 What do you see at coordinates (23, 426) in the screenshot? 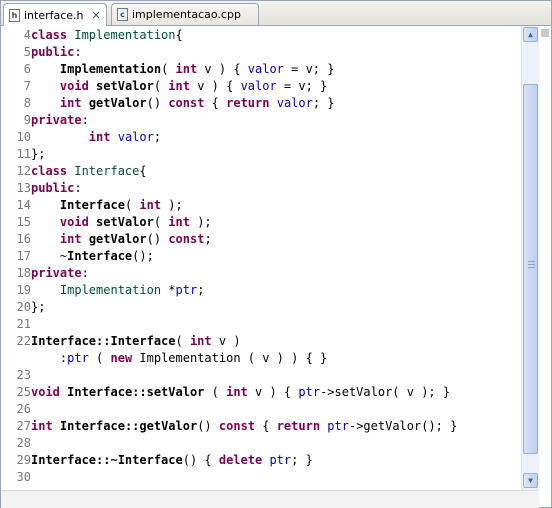
I see `line-number: 27` at bounding box center [23, 426].